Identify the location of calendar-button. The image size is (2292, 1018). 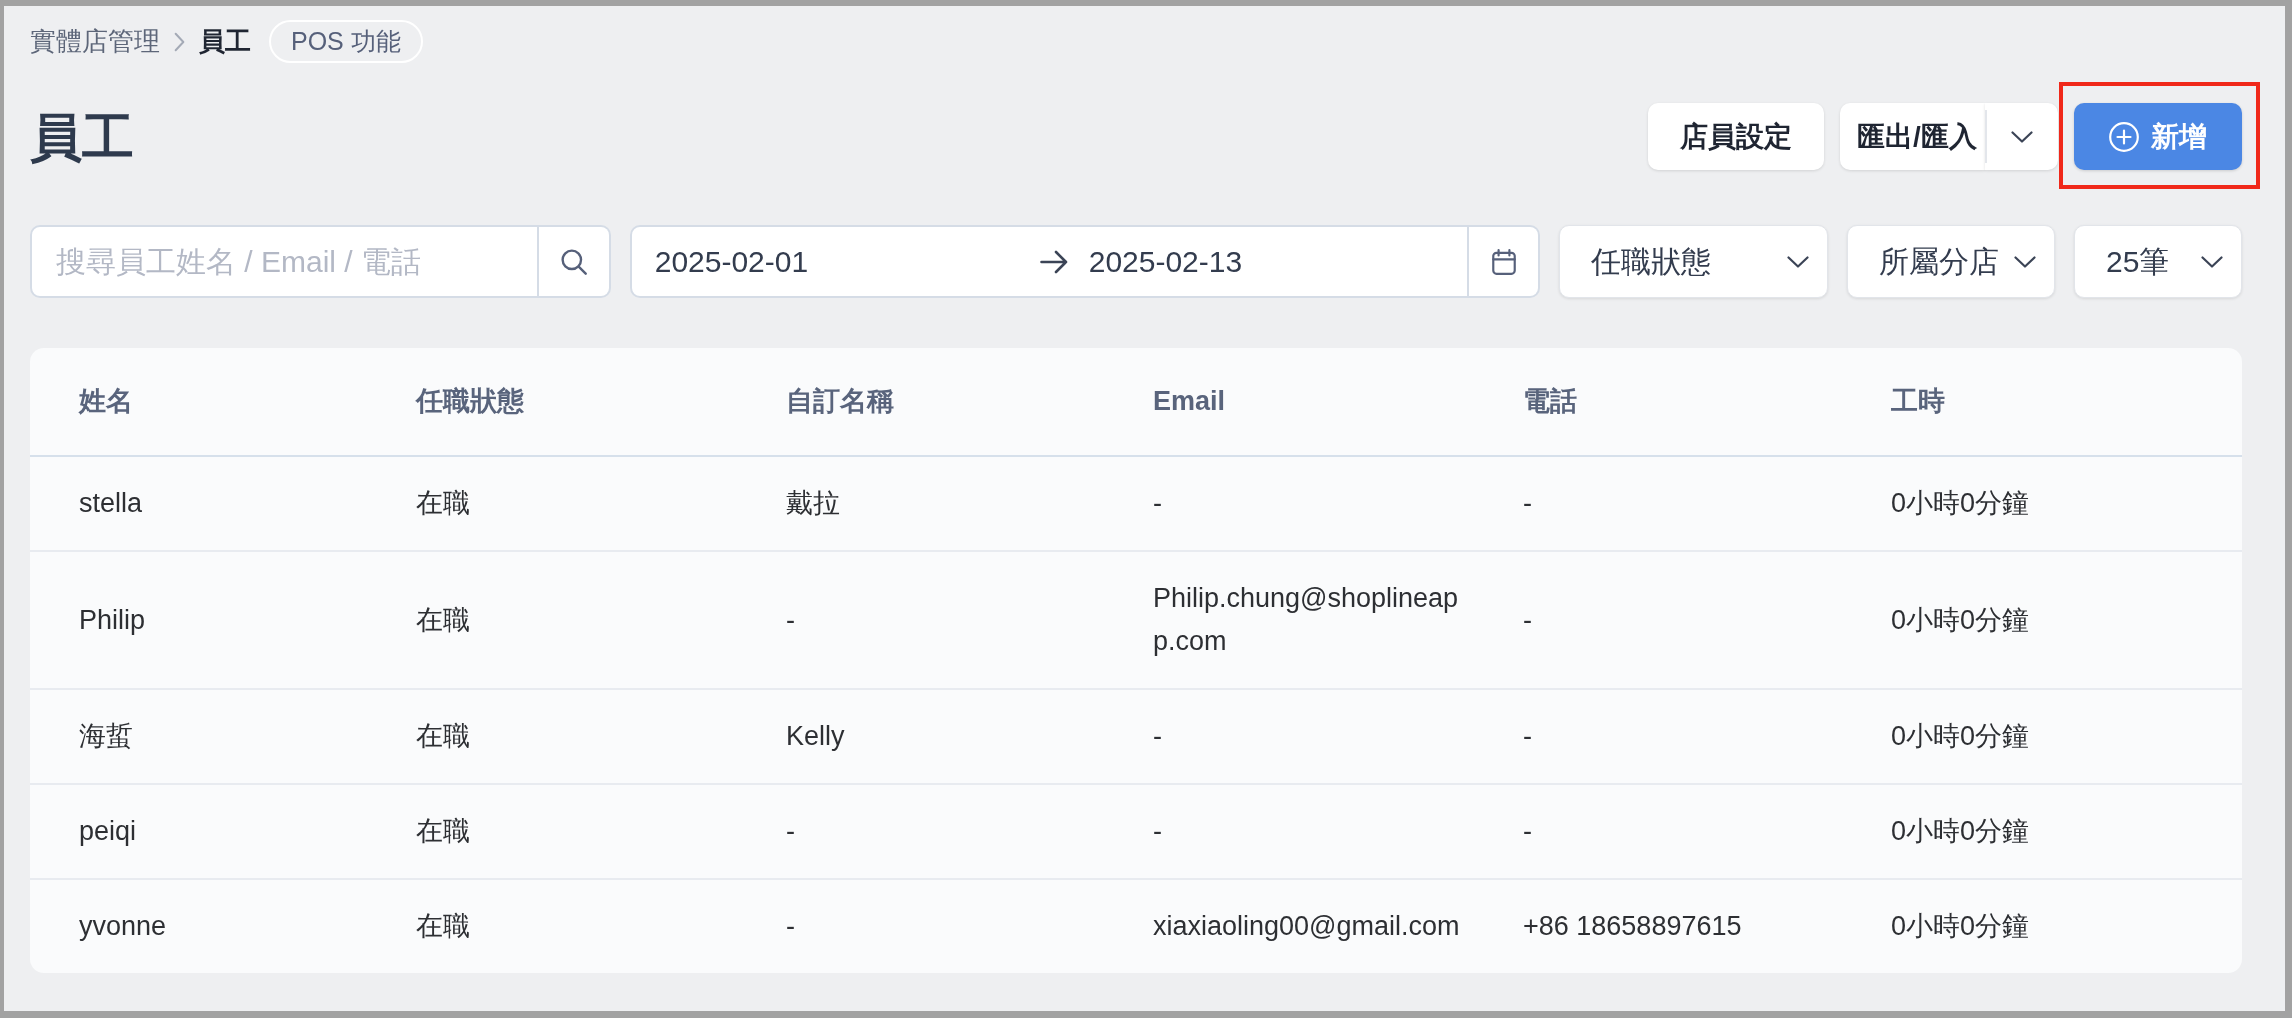
(1505, 261).